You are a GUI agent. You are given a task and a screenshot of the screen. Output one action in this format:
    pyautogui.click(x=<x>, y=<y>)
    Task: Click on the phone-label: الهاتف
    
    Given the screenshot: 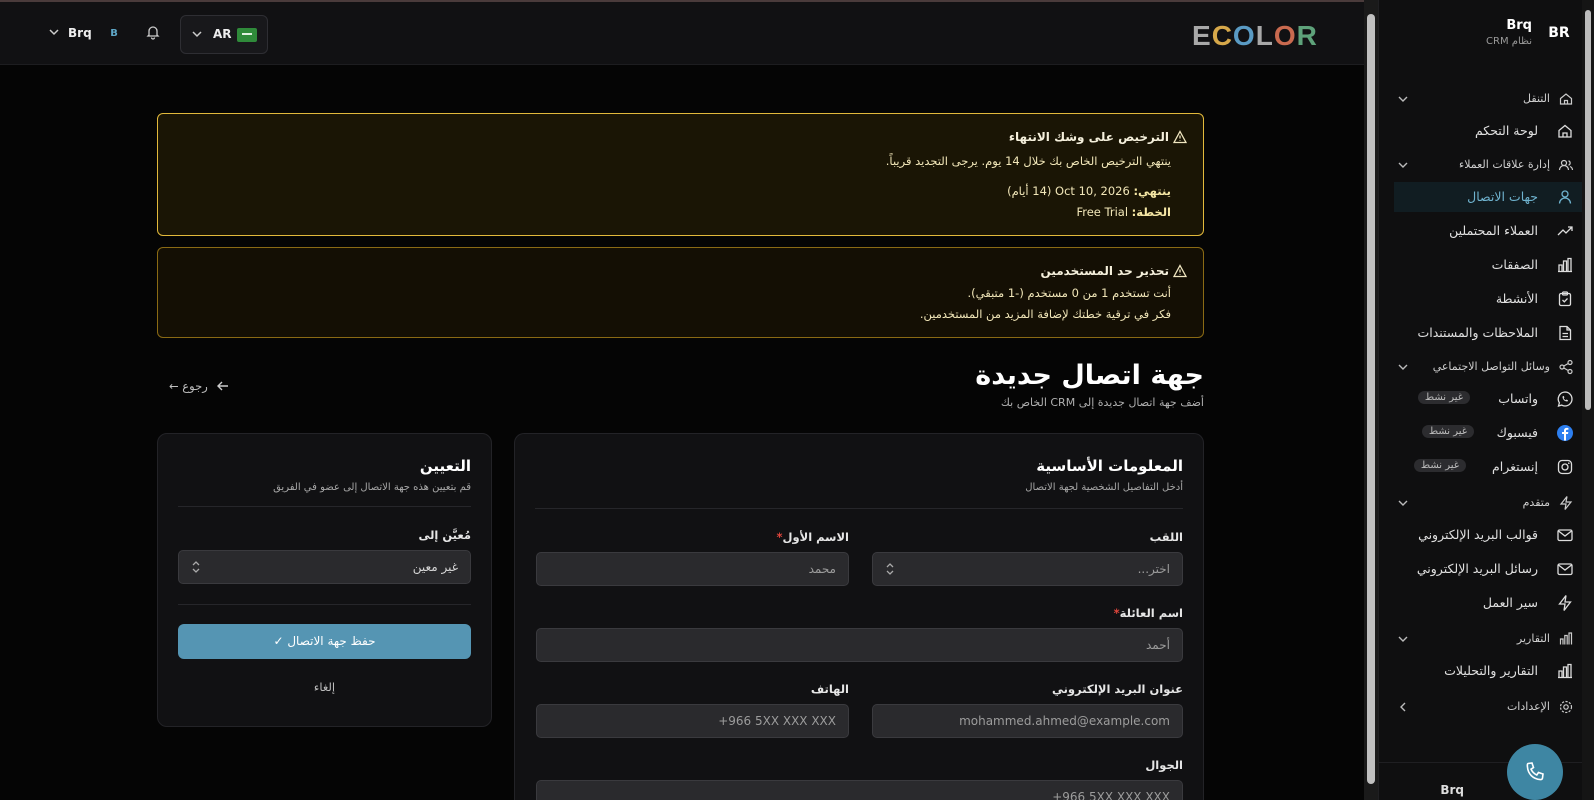 What is the action you would take?
    pyautogui.click(x=829, y=689)
    